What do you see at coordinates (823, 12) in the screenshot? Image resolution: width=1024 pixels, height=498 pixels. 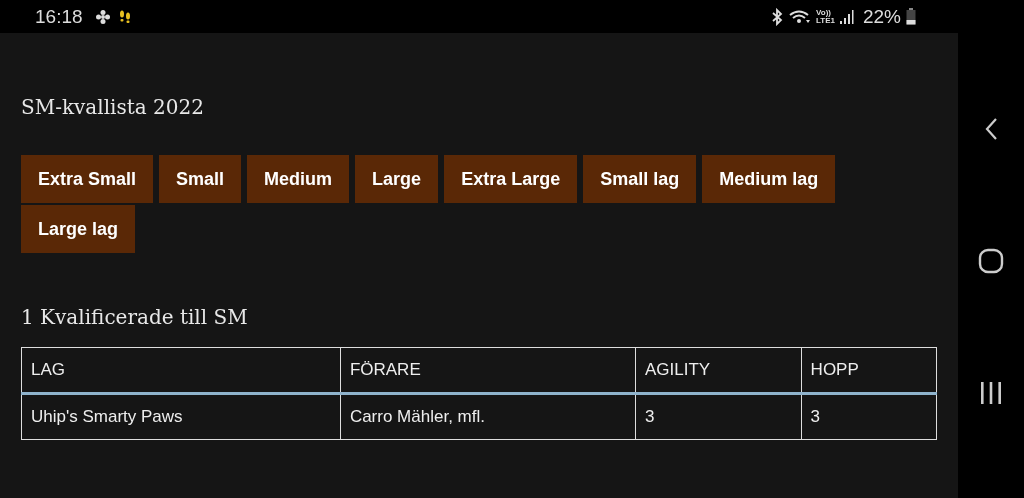 I see `network-label: Vo))` at bounding box center [823, 12].